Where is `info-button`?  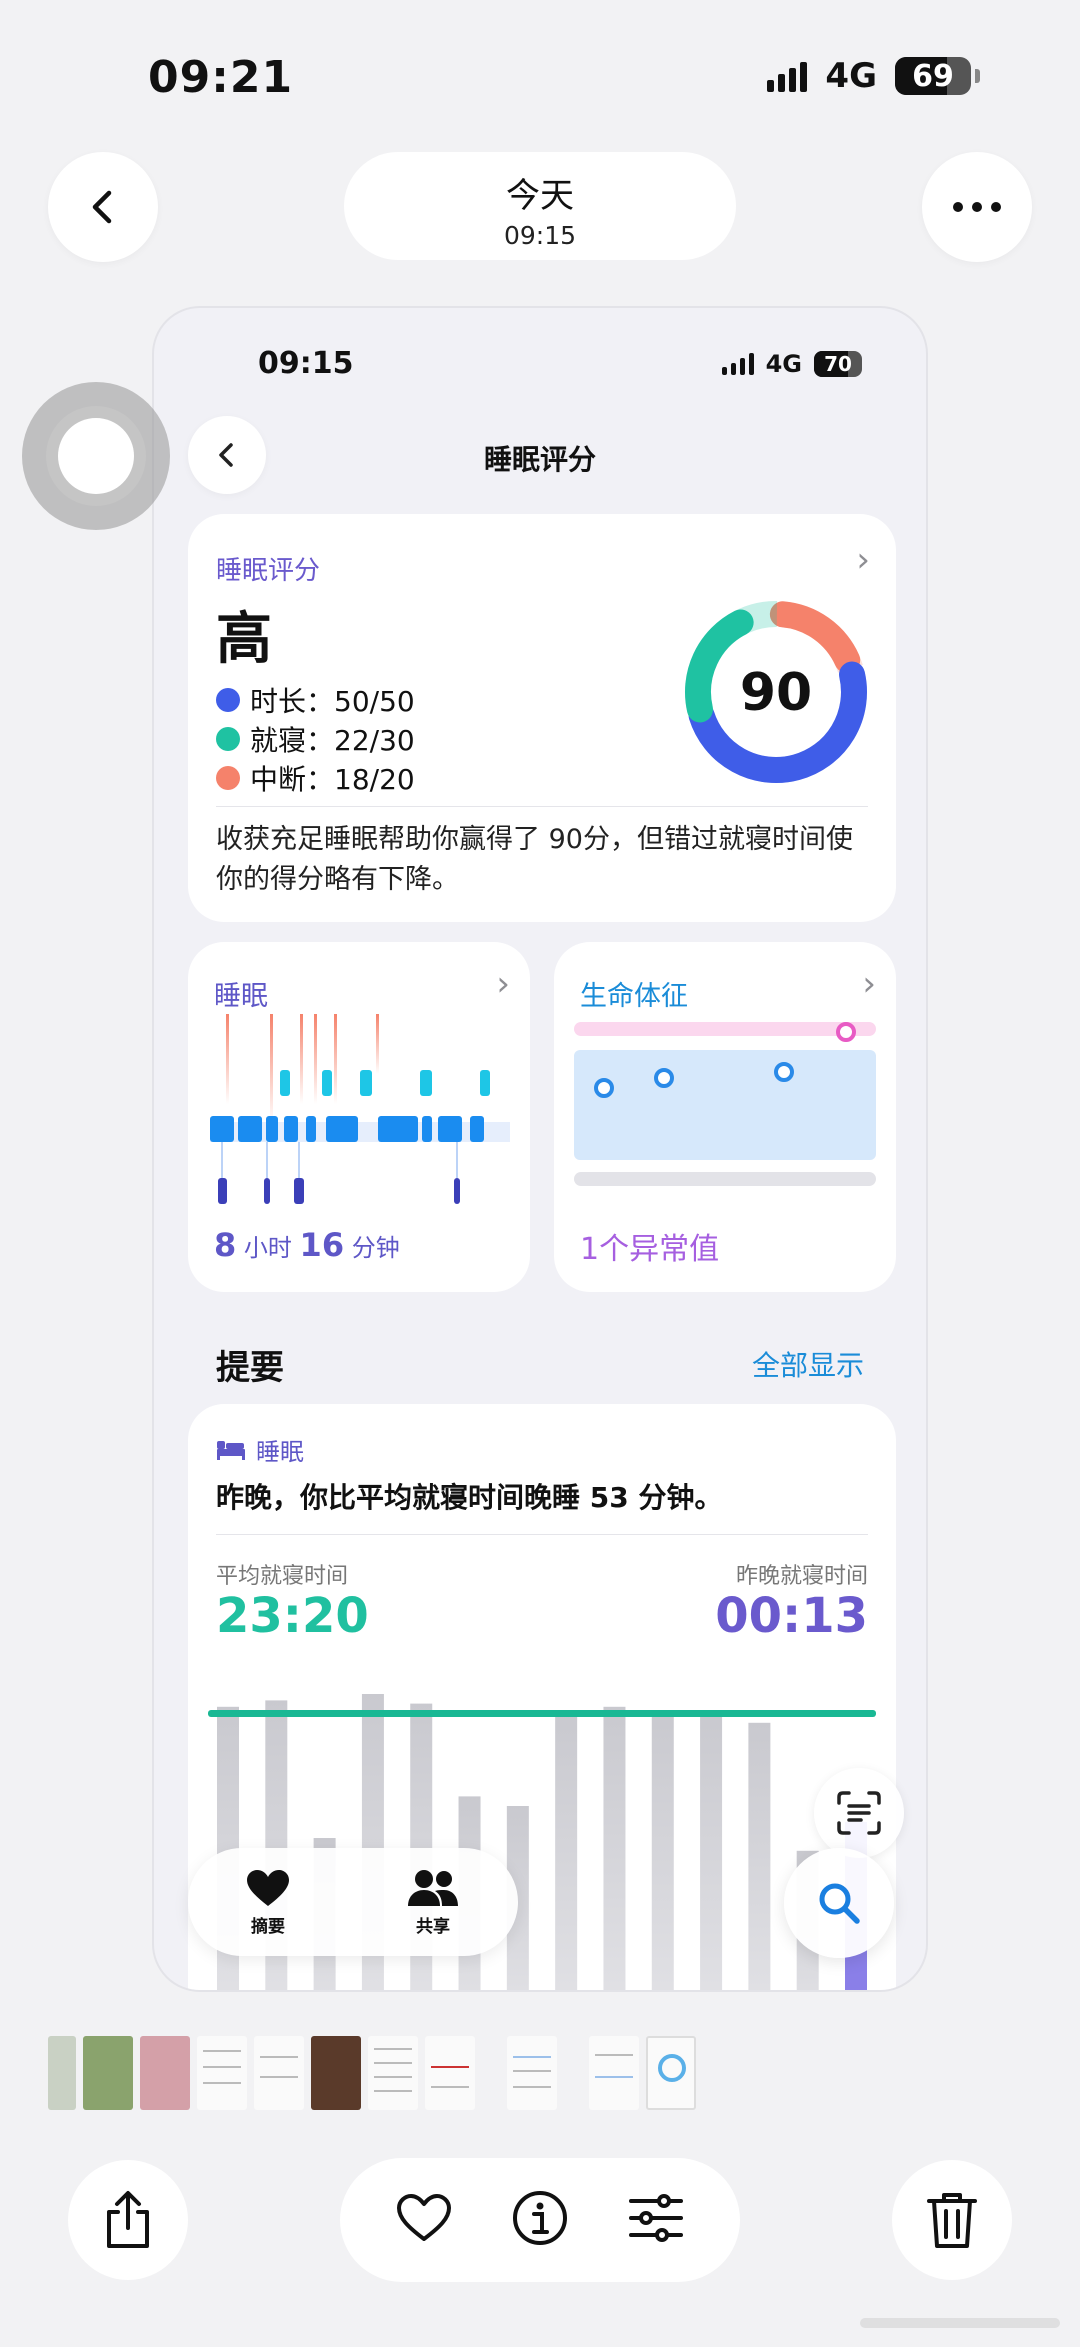 info-button is located at coordinates (540, 2220).